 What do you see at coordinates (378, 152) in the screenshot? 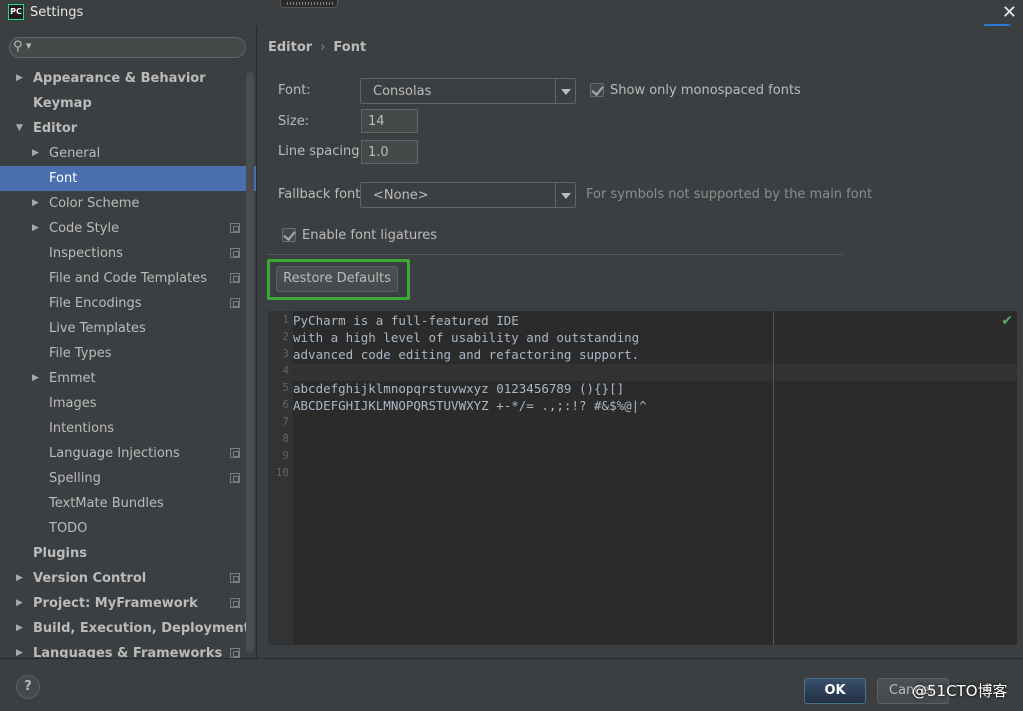
I see `line-spacing-value: 1.0` at bounding box center [378, 152].